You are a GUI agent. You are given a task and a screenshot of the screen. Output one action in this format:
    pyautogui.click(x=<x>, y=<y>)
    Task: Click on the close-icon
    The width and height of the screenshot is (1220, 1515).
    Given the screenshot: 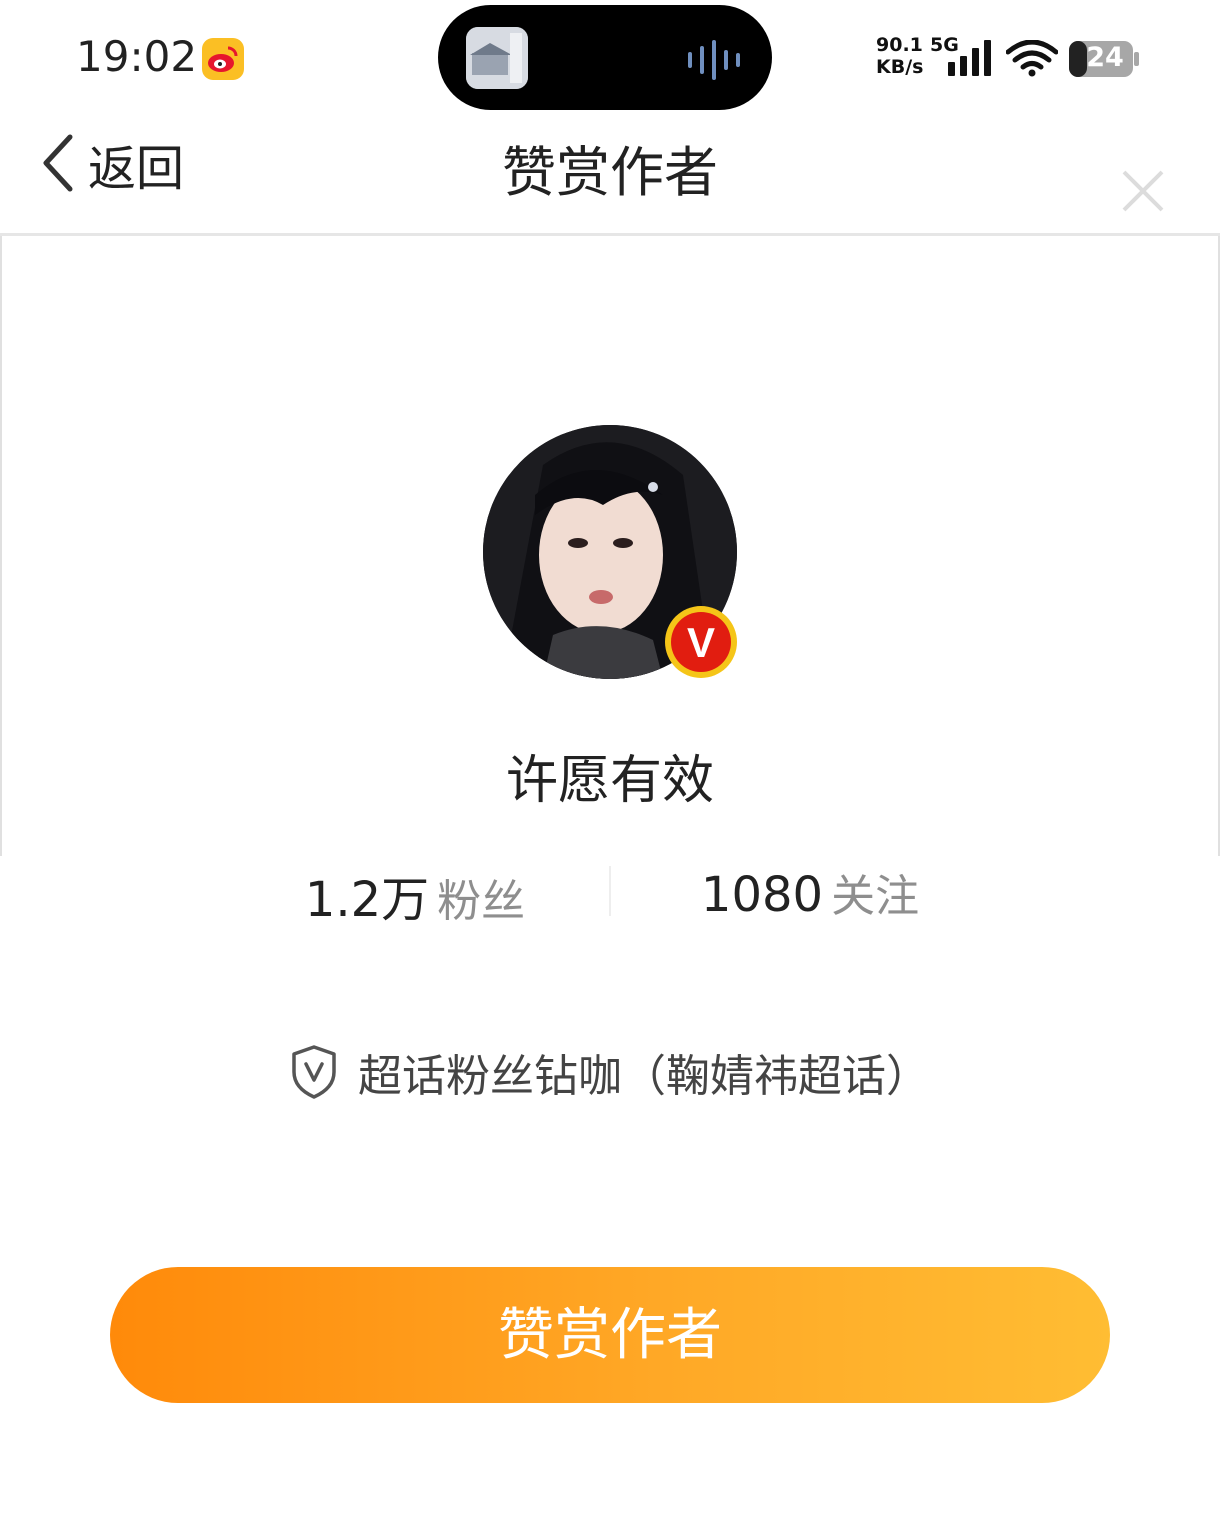 What is the action you would take?
    pyautogui.click(x=1143, y=191)
    